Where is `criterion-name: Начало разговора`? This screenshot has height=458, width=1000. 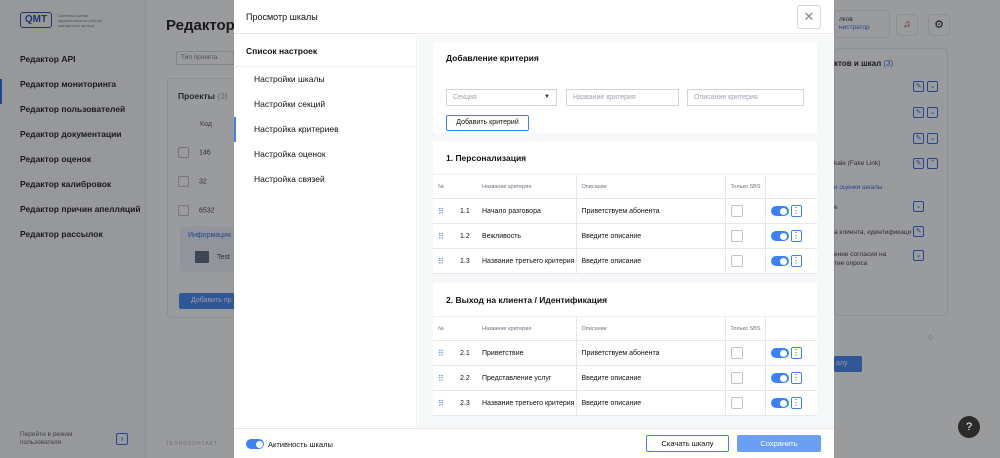
criterion-name: Начало разговора is located at coordinates (526, 211).